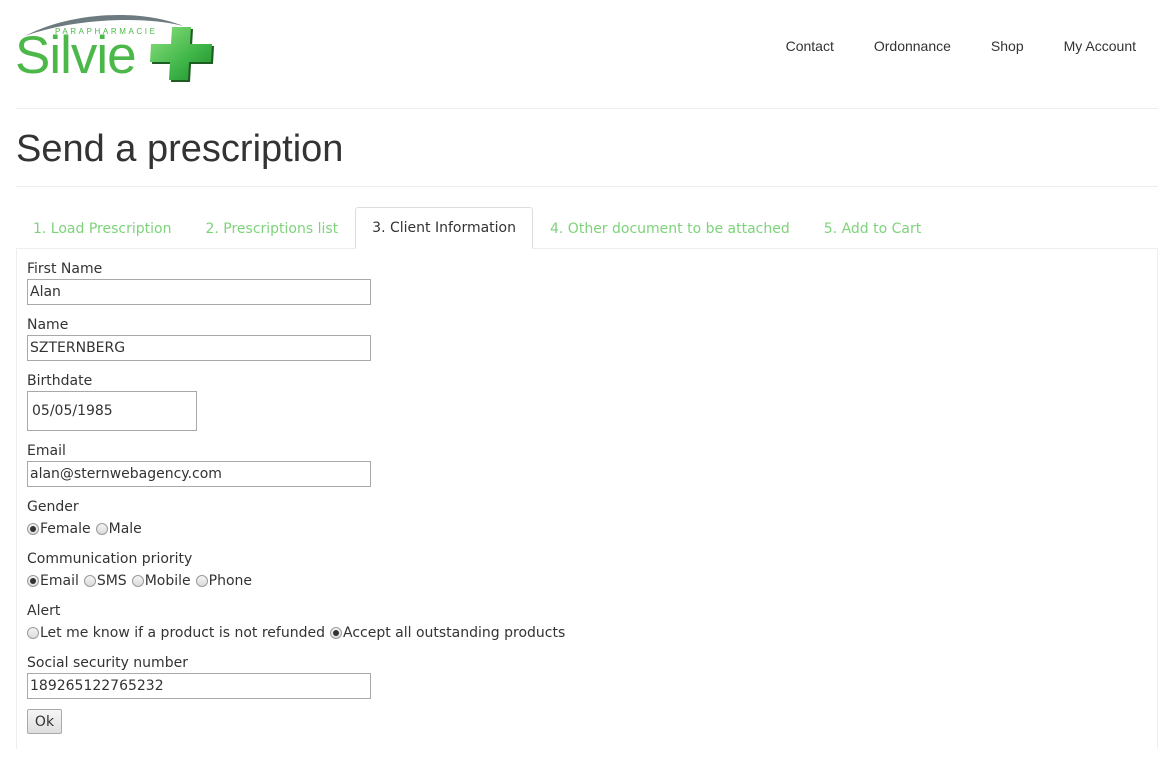 The image size is (1174, 767). Describe the element at coordinates (1157, 499) in the screenshot. I see `tab-panel-right-border` at that location.